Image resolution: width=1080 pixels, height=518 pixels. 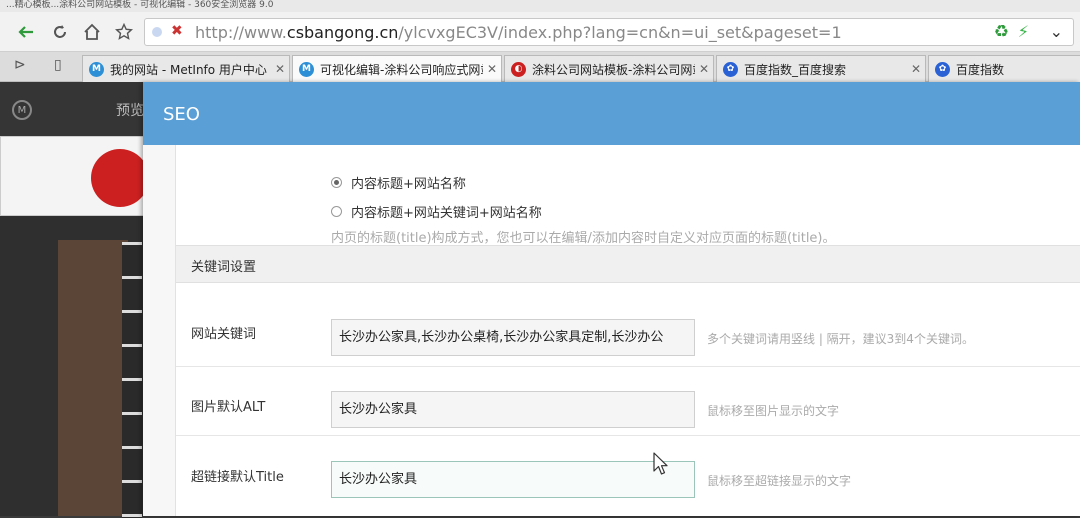 What do you see at coordinates (181, 114) in the screenshot?
I see `modal-title: SEO` at bounding box center [181, 114].